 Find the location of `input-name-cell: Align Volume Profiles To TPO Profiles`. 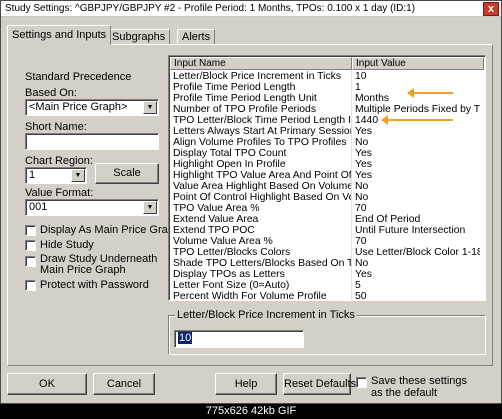

input-name-cell: Align Volume Profiles To TPO Profiles is located at coordinates (260, 142).